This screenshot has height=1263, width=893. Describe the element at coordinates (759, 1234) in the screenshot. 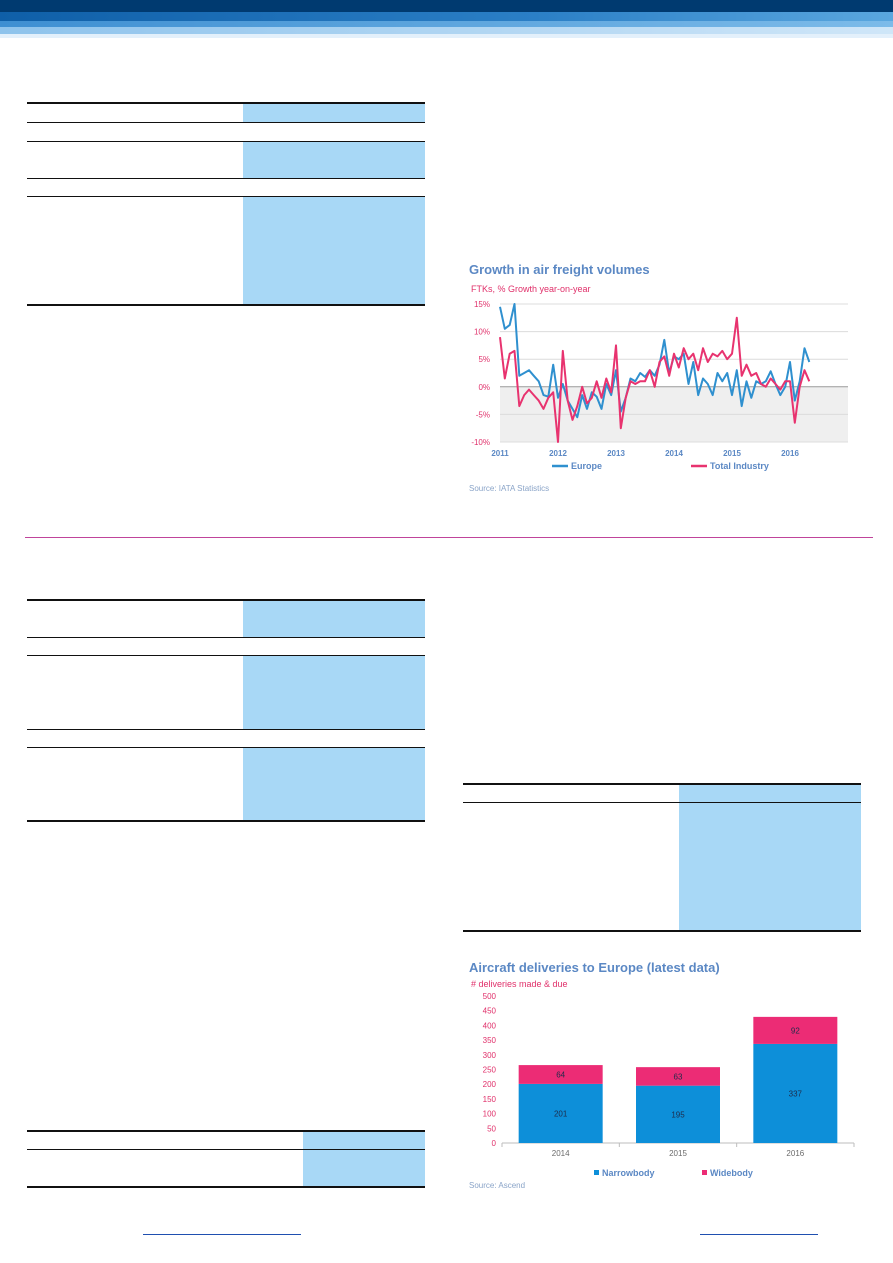

I see `footer-link-right` at that location.